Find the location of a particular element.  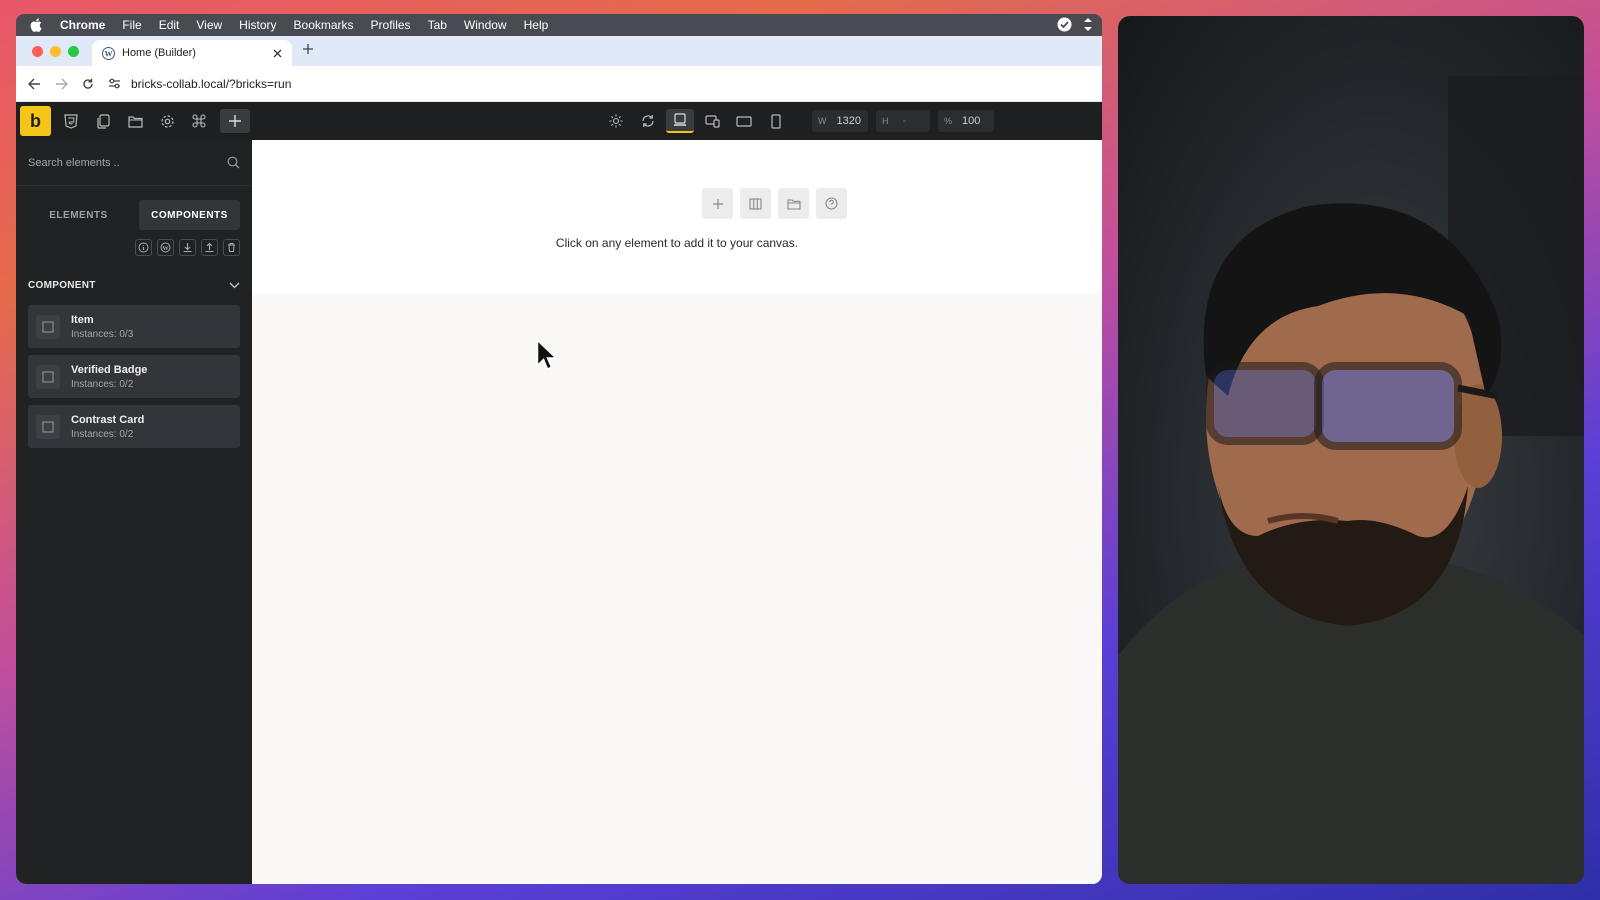

close-window-icon is located at coordinates (37, 51).